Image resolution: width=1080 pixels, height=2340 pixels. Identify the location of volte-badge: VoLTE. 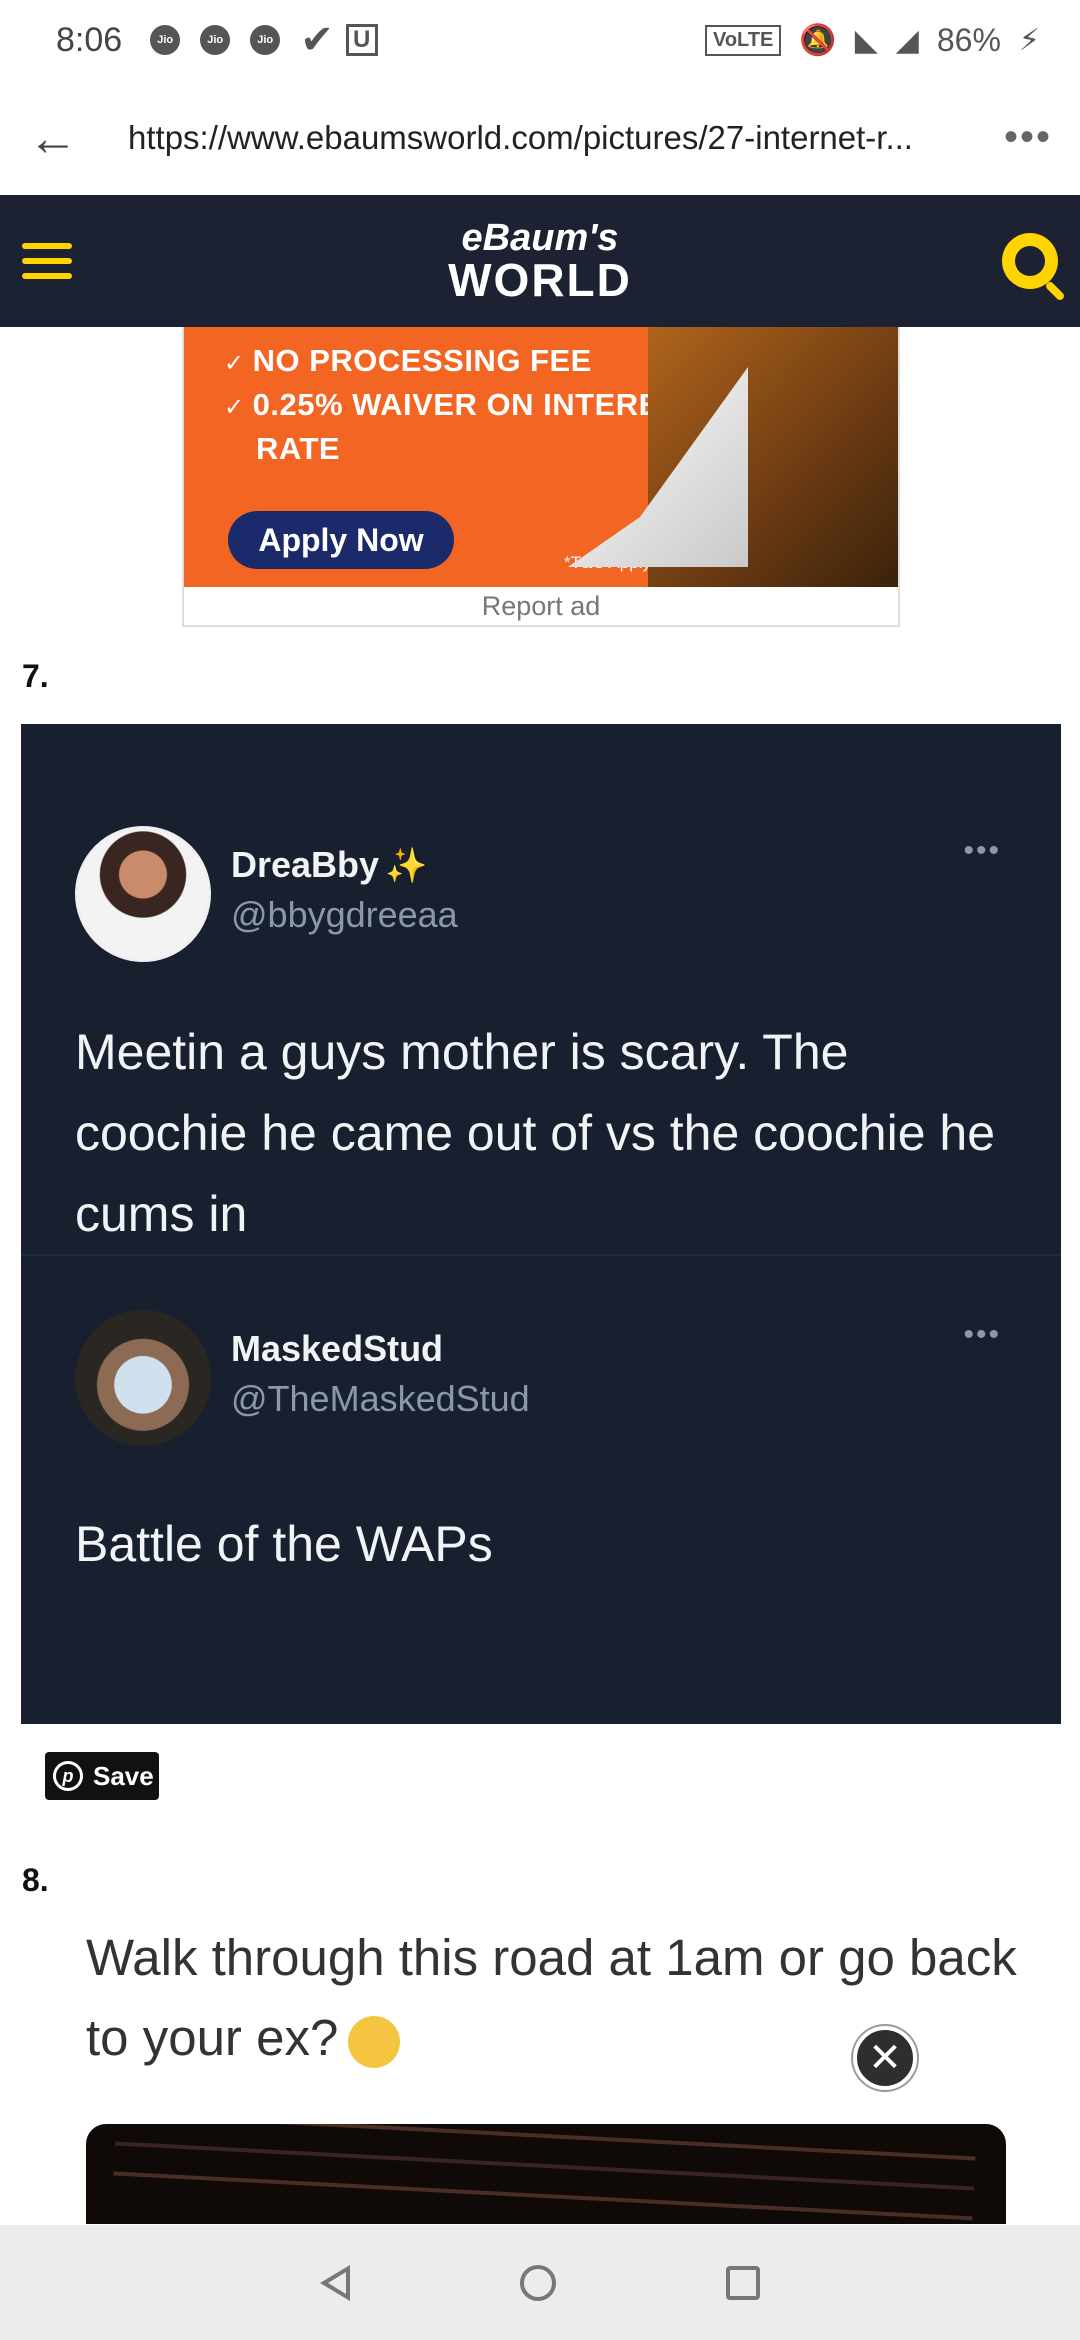
(743, 40).